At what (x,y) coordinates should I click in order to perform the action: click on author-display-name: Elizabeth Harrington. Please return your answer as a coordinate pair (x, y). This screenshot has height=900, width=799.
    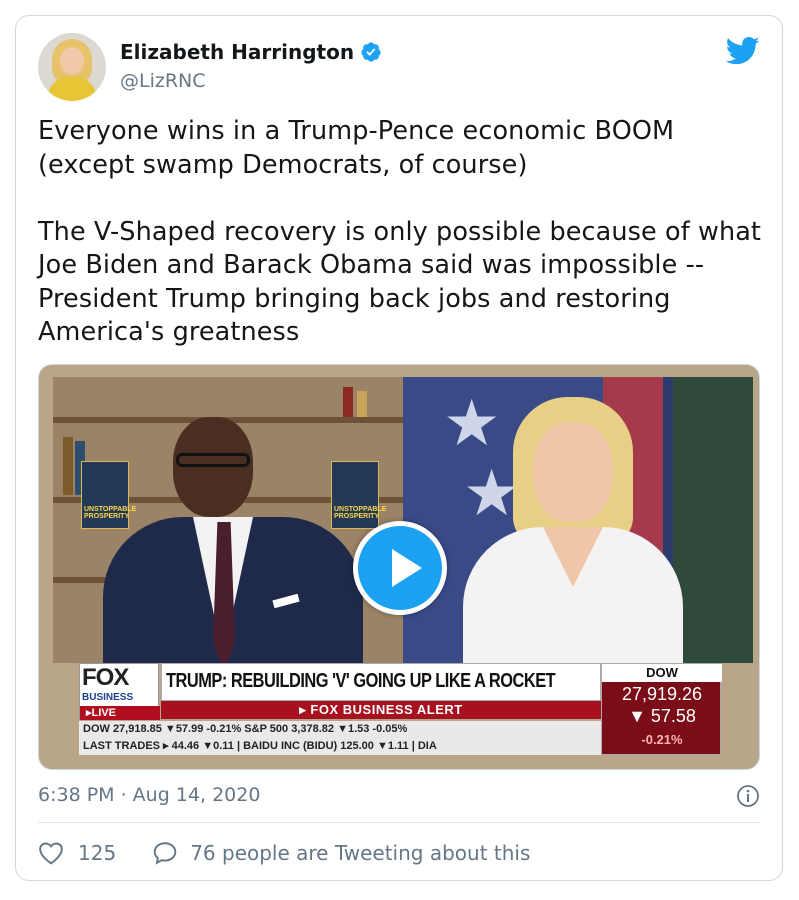
    Looking at the image, I should click on (237, 52).